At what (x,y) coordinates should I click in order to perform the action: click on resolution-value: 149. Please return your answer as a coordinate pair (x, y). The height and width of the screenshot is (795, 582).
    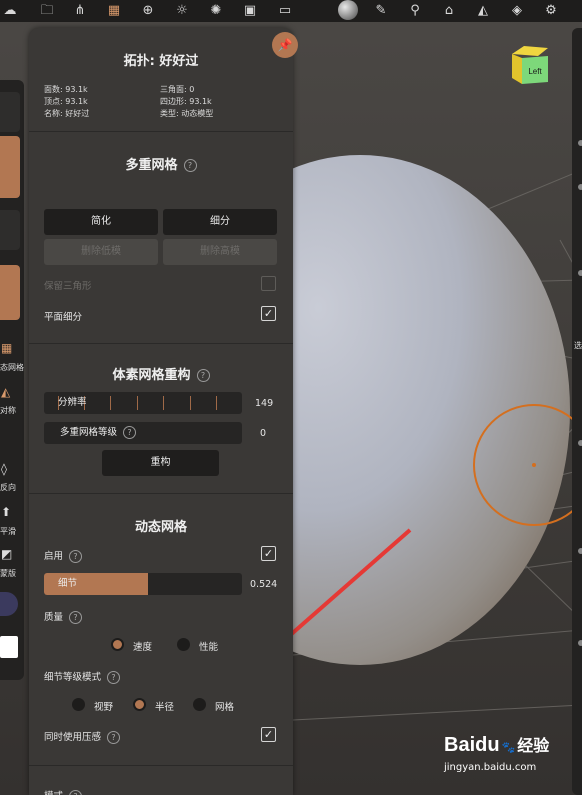
    Looking at the image, I should click on (264, 403).